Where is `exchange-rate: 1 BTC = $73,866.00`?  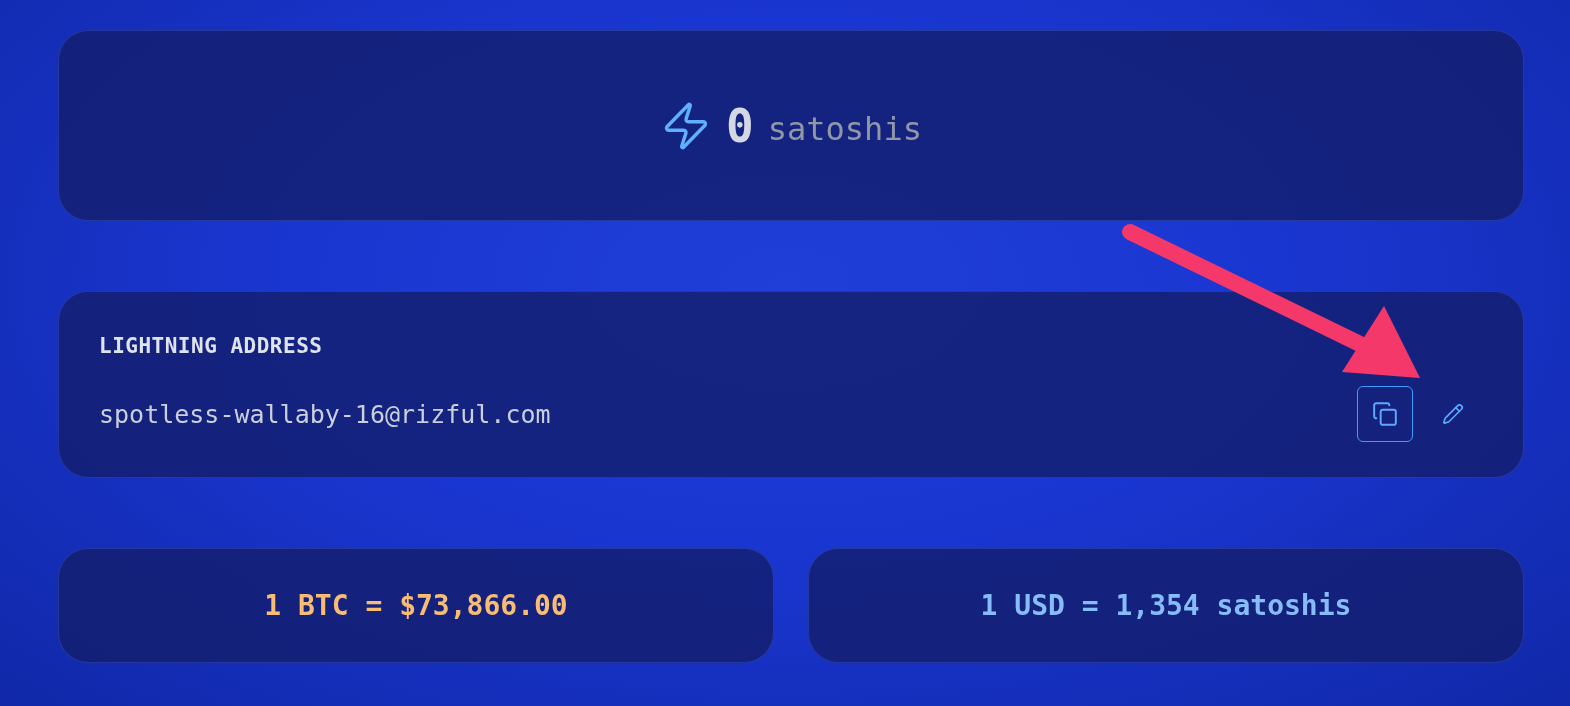 exchange-rate: 1 BTC = $73,866.00 is located at coordinates (416, 605).